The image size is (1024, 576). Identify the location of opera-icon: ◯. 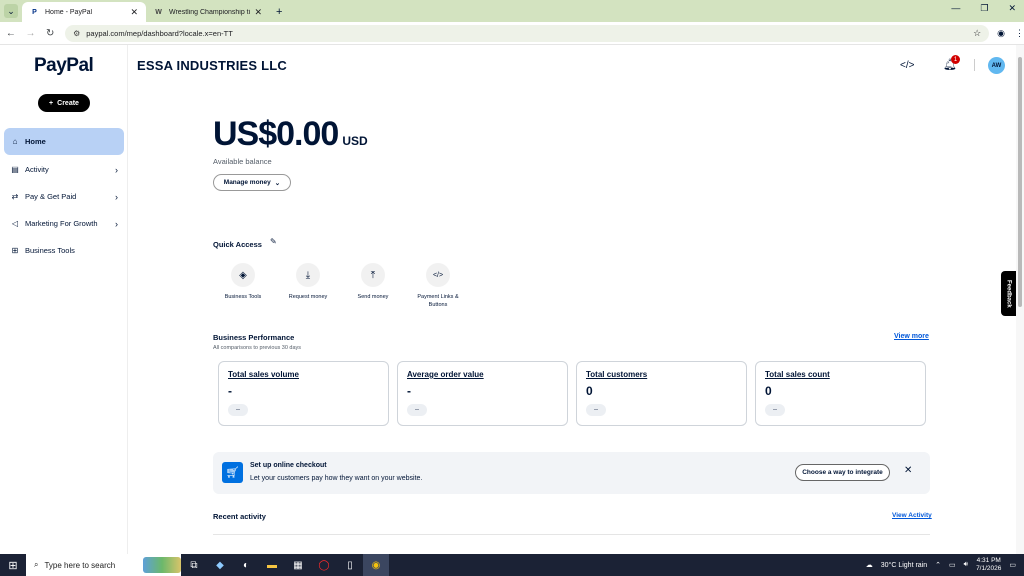
(324, 565).